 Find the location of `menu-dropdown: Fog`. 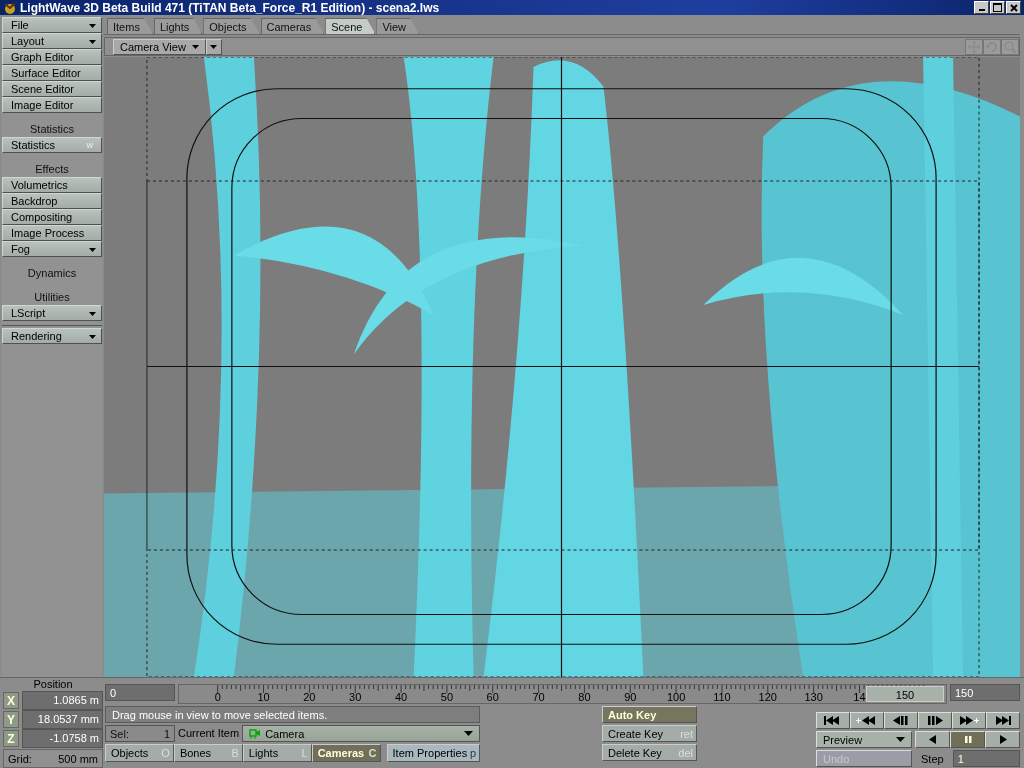

menu-dropdown: Fog is located at coordinates (52, 249).